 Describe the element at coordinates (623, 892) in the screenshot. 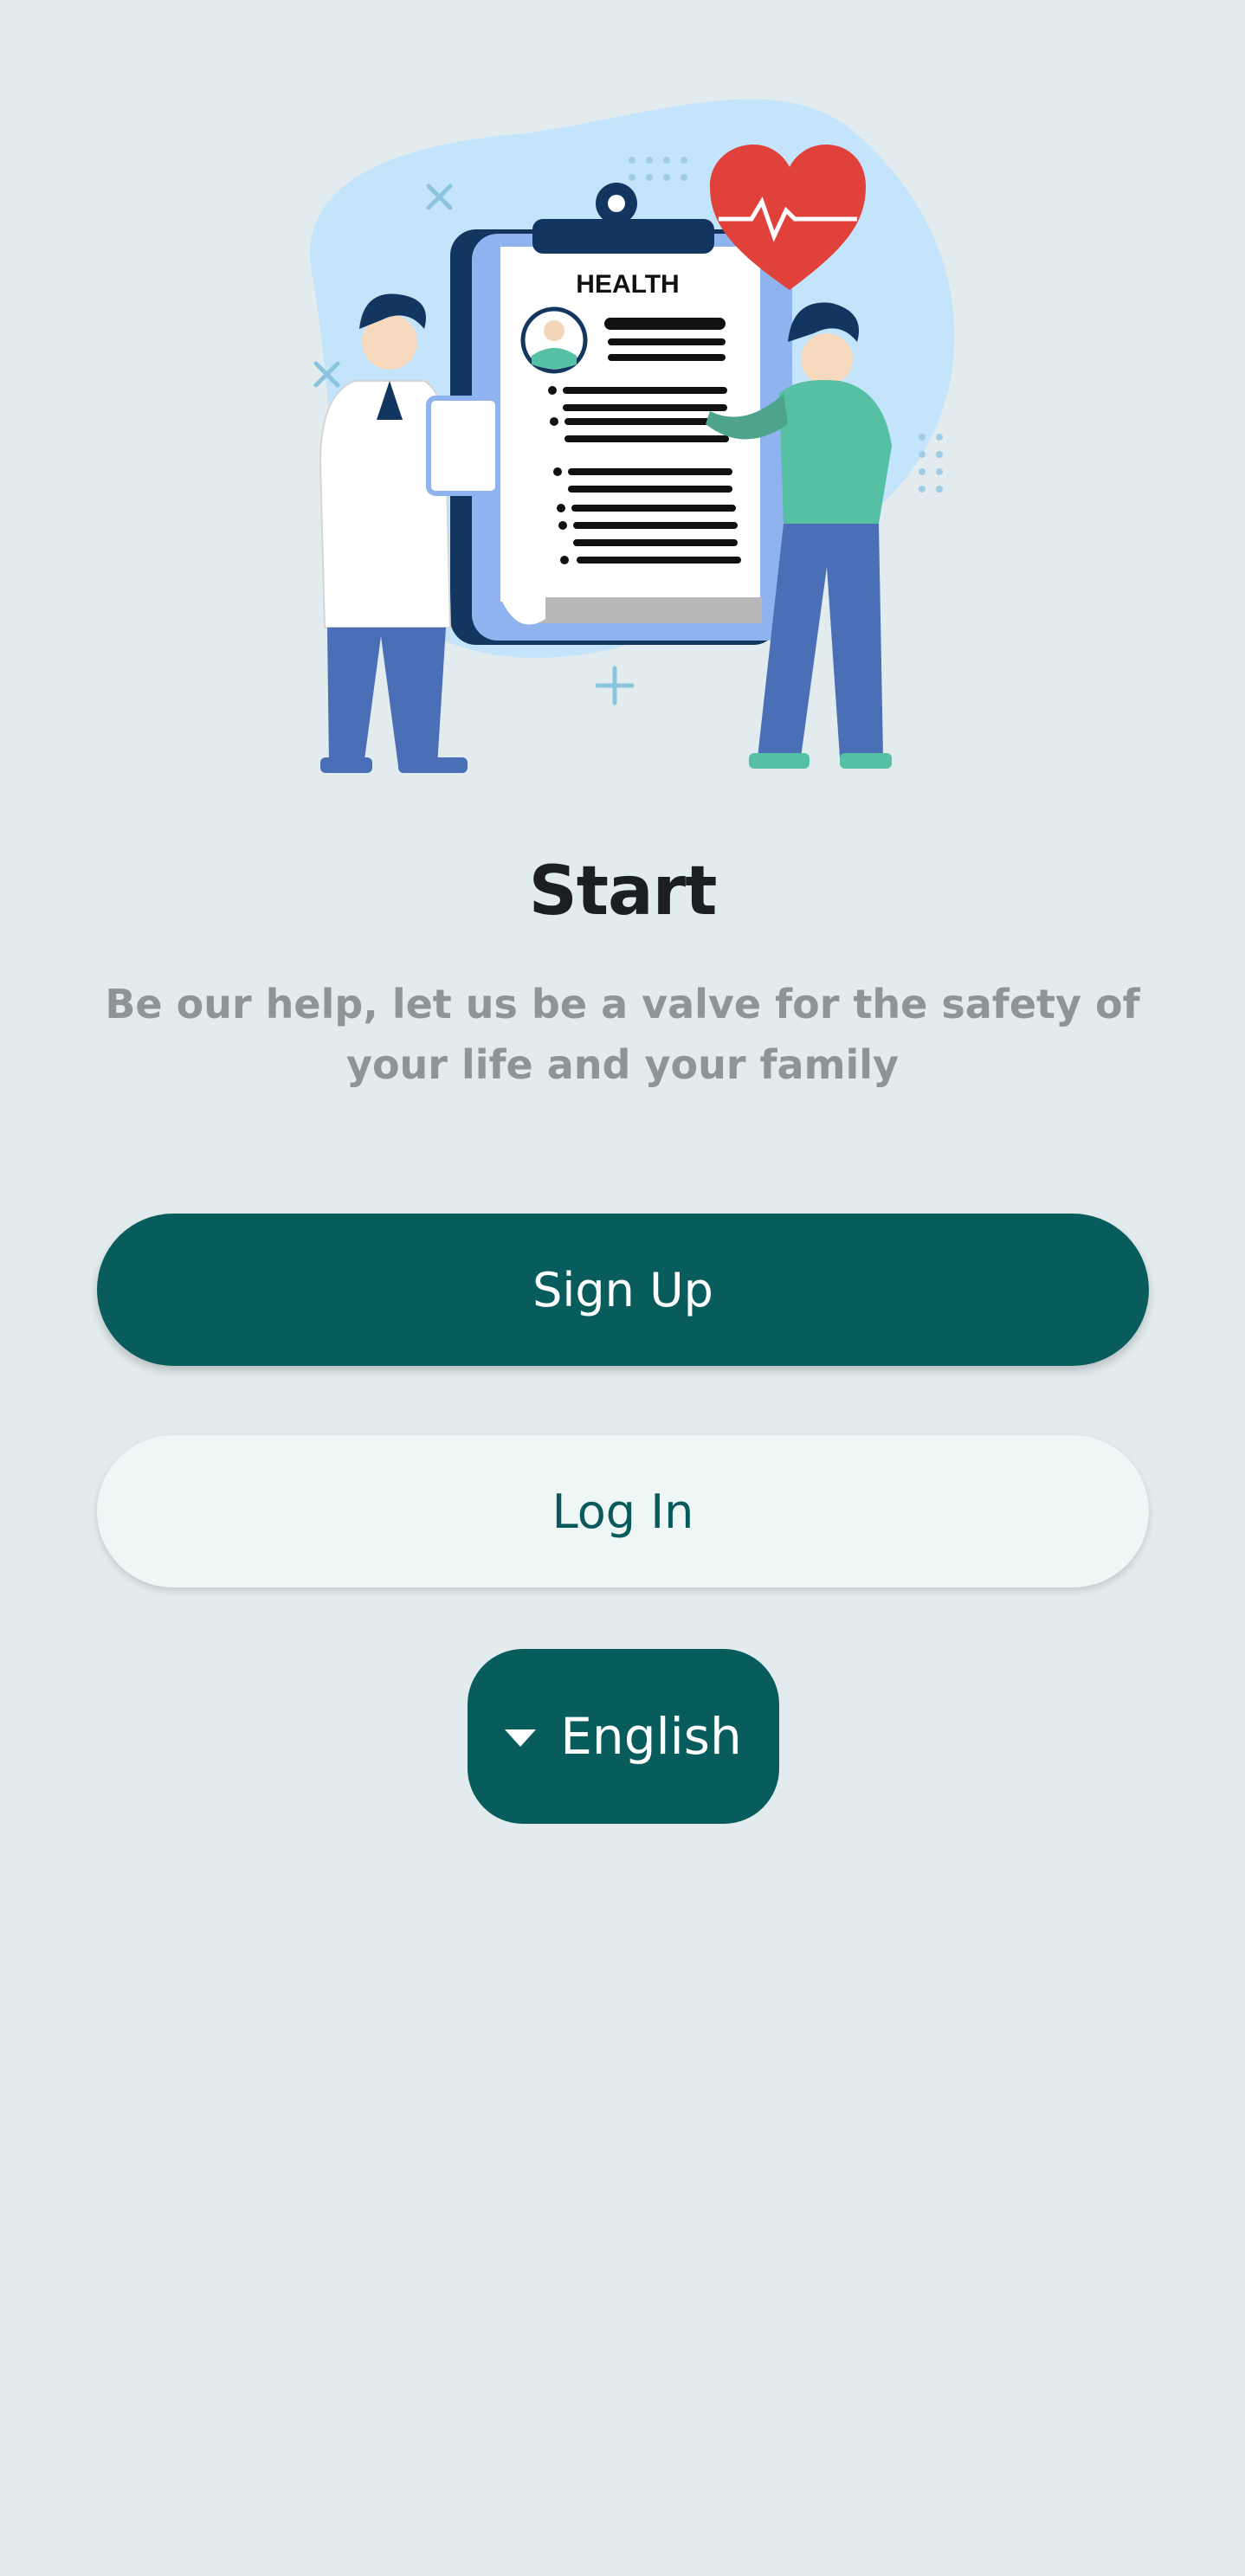

I see `page-title: Start` at that location.